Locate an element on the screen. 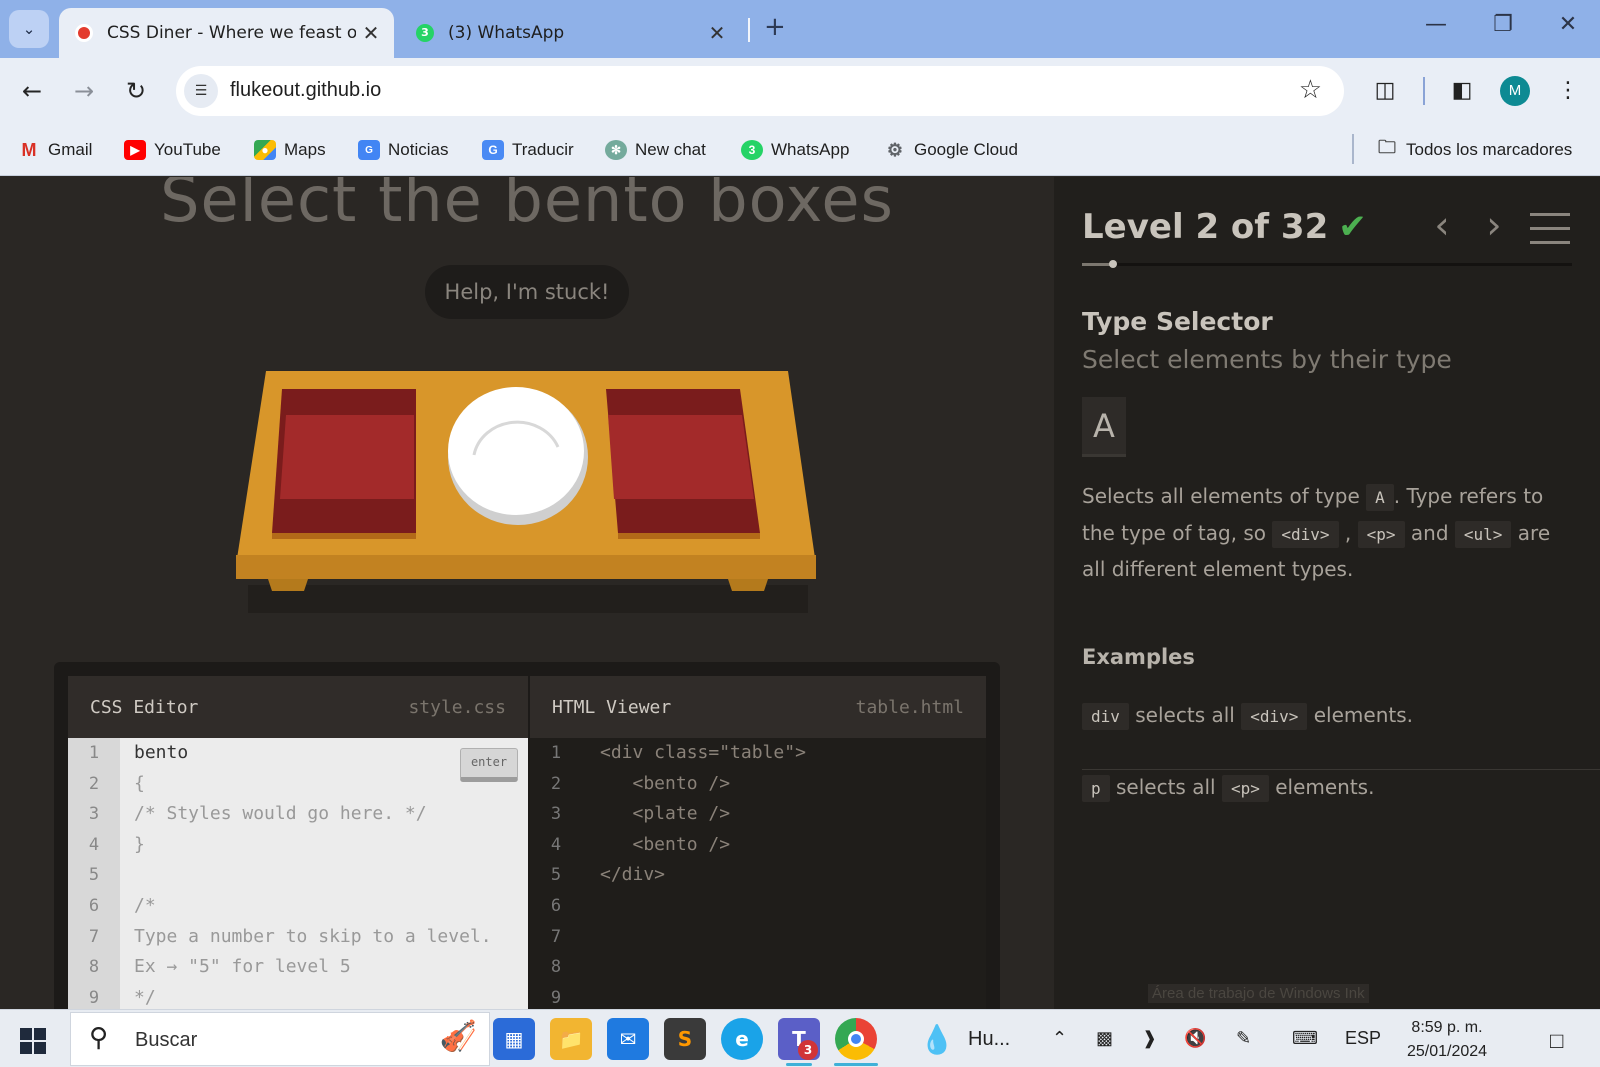 This screenshot has width=1600, height=1067. window-close-icon: ✕ is located at coordinates (1568, 24).